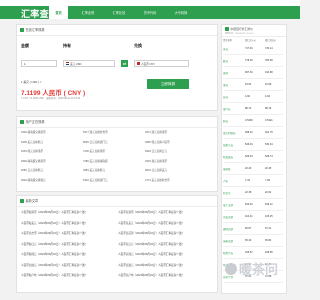  What do you see at coordinates (229, 133) in the screenshot?
I see `rates-currency-link: 澳大利亚元` at bounding box center [229, 133].